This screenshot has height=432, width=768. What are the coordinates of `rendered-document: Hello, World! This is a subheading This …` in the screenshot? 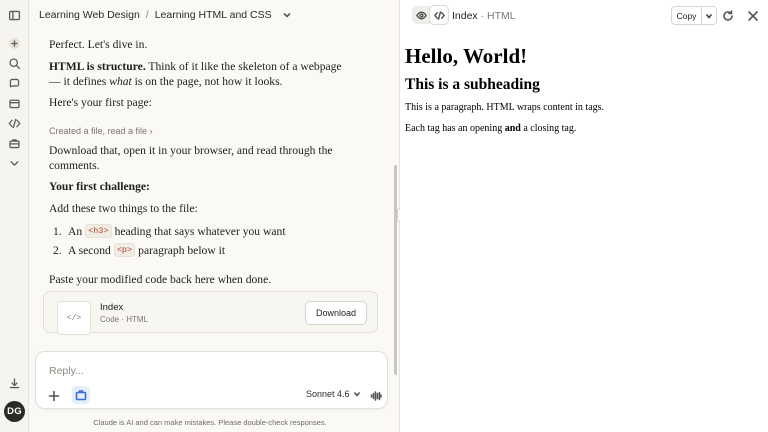 It's located at (504, 94).